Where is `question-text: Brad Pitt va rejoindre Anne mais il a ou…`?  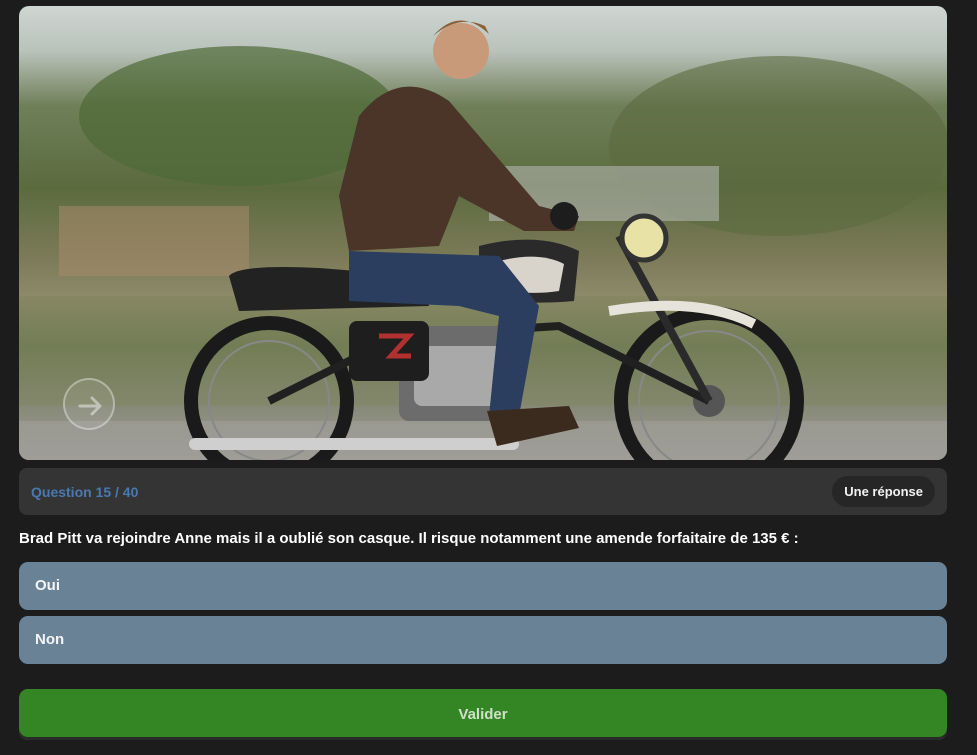 question-text: Brad Pitt va rejoindre Anne mais il a ou… is located at coordinates (409, 538).